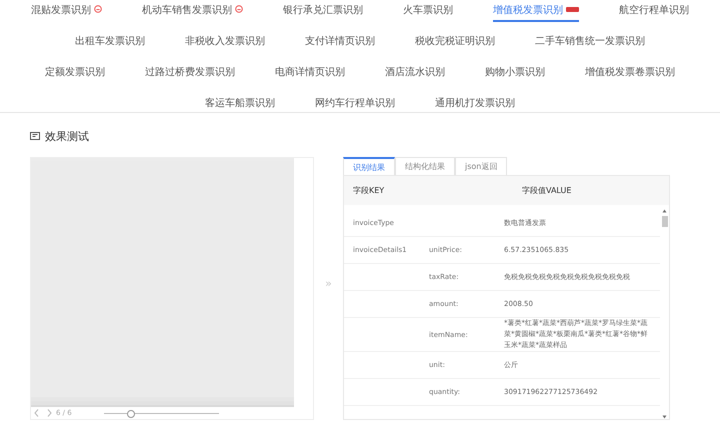 The width and height of the screenshot is (720, 424). What do you see at coordinates (654, 11) in the screenshot?
I see `nav-tab: 航空行程单识别` at bounding box center [654, 11].